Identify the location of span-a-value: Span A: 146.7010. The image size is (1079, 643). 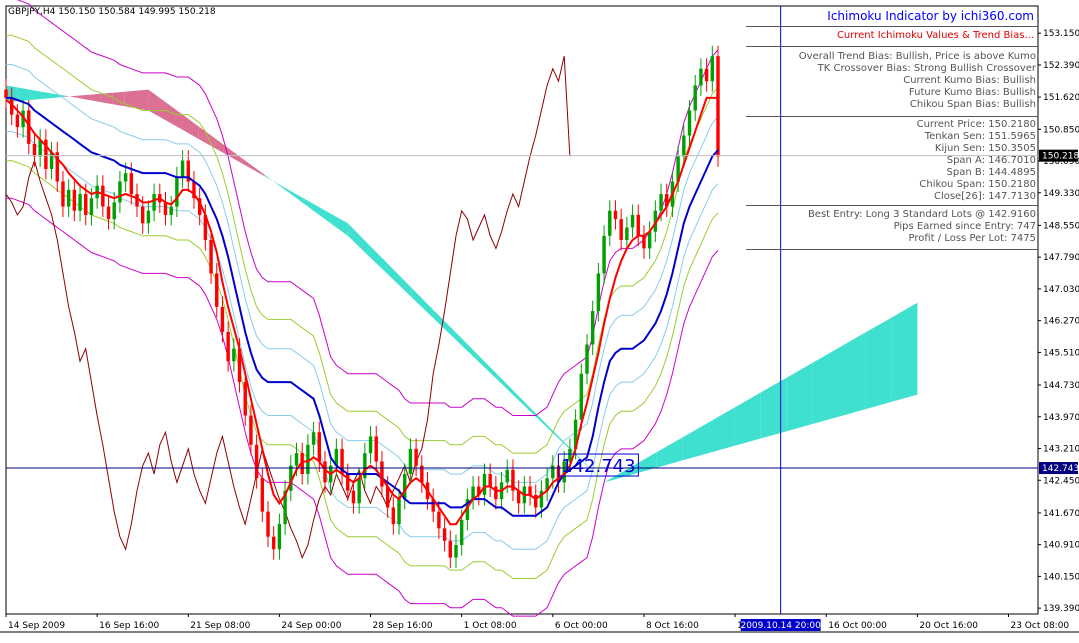
(991, 160).